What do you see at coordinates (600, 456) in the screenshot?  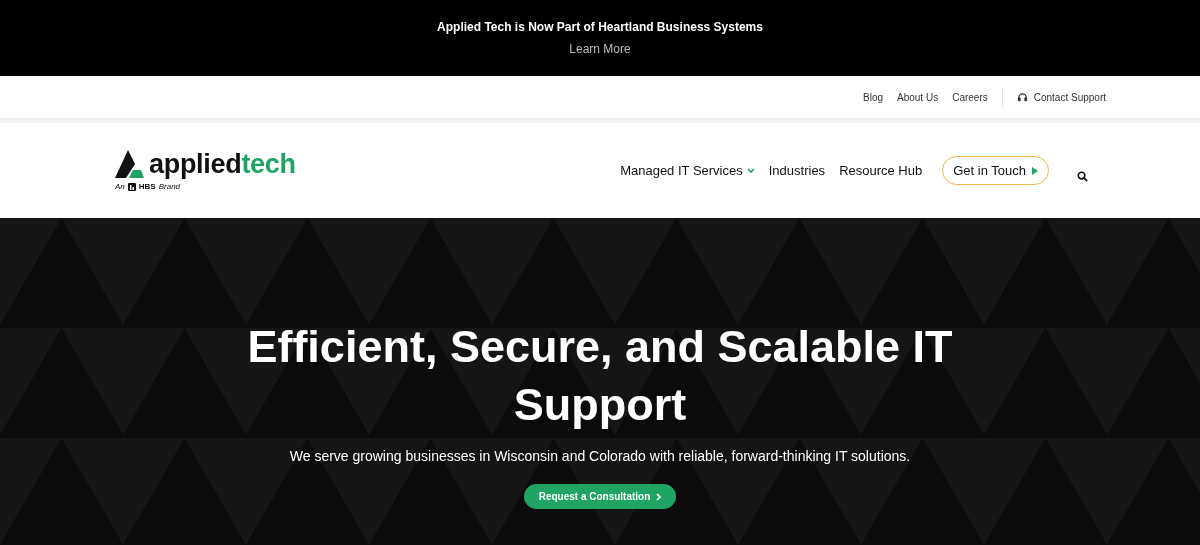 I see `hero-subtitle: We serve growing businesses in Wisconsin and Colorado with reliable, forward-thinking IT solutions.` at bounding box center [600, 456].